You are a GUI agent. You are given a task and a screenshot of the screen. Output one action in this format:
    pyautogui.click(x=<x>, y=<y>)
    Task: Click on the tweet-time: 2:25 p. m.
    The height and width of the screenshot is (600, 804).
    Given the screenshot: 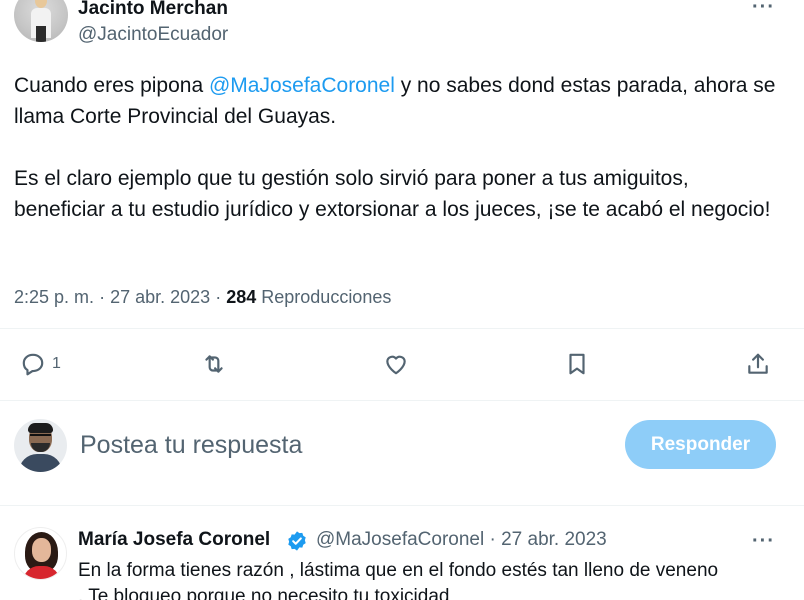 What is the action you would take?
    pyautogui.click(x=54, y=297)
    